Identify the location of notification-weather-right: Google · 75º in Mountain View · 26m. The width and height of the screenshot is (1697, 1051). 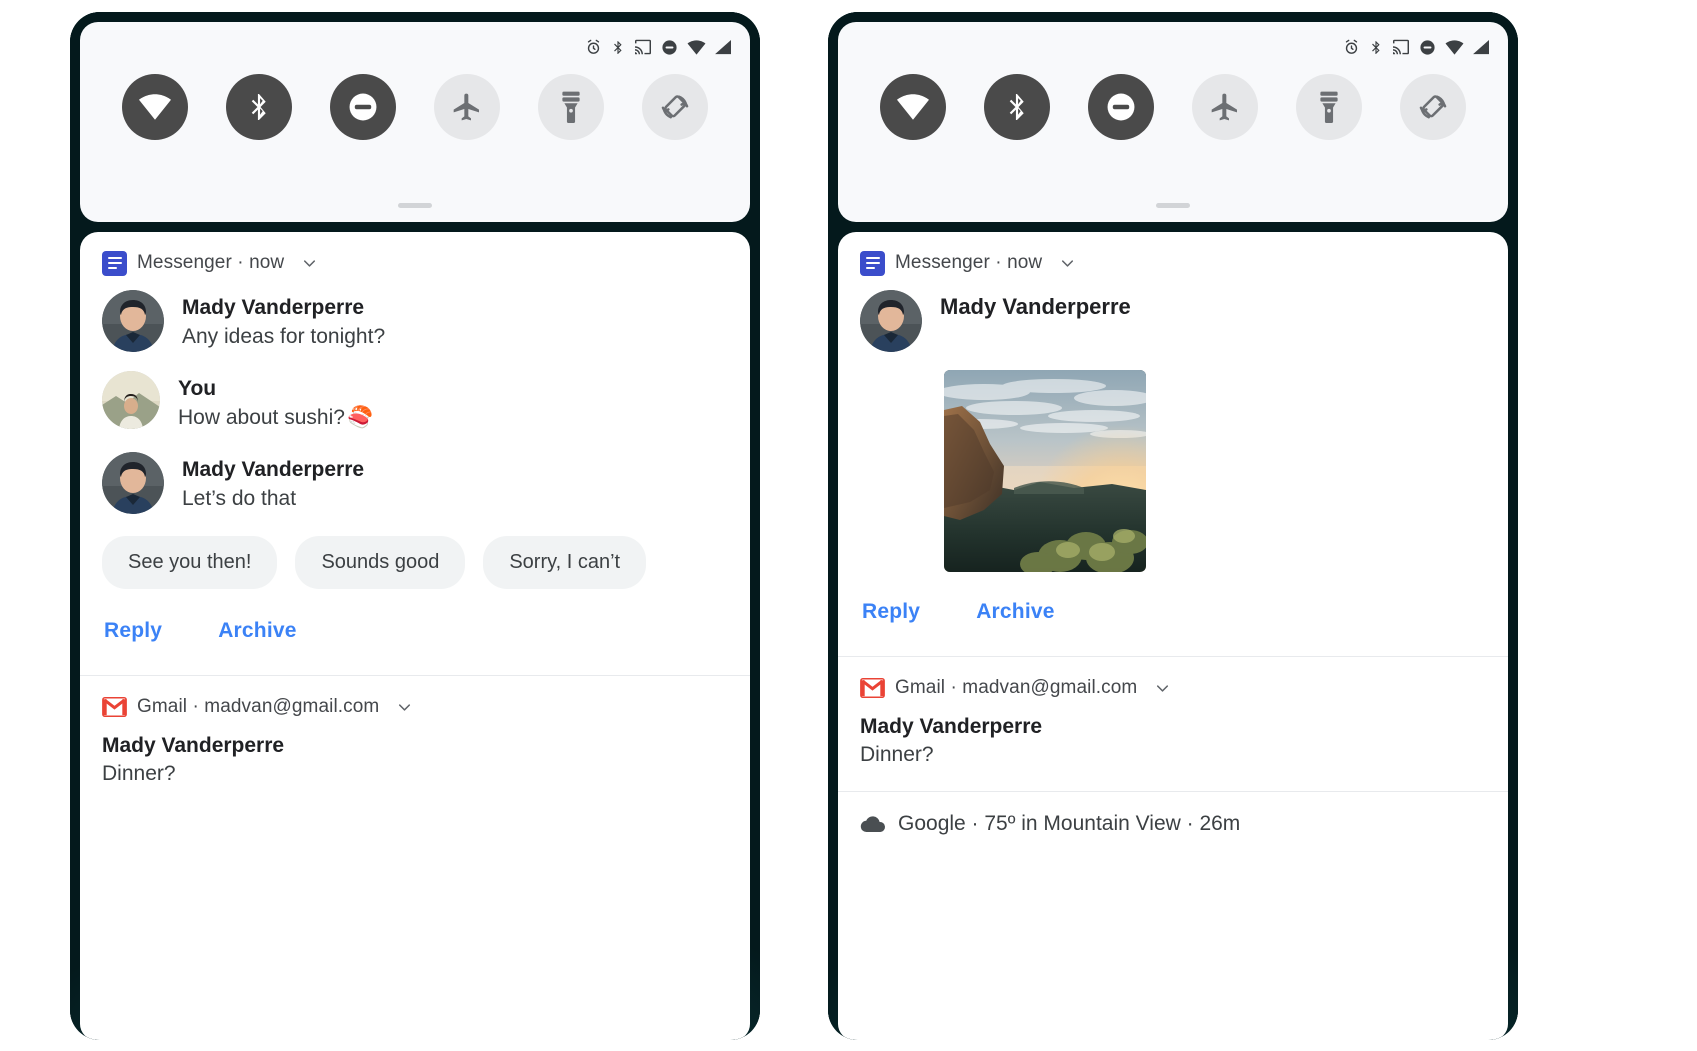
(1173, 825).